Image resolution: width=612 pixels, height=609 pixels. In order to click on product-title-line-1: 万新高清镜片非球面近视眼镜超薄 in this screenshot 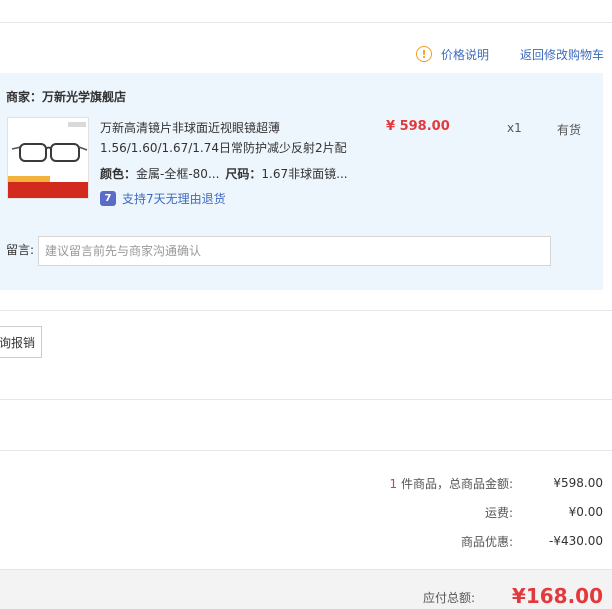, I will do `click(190, 128)`.